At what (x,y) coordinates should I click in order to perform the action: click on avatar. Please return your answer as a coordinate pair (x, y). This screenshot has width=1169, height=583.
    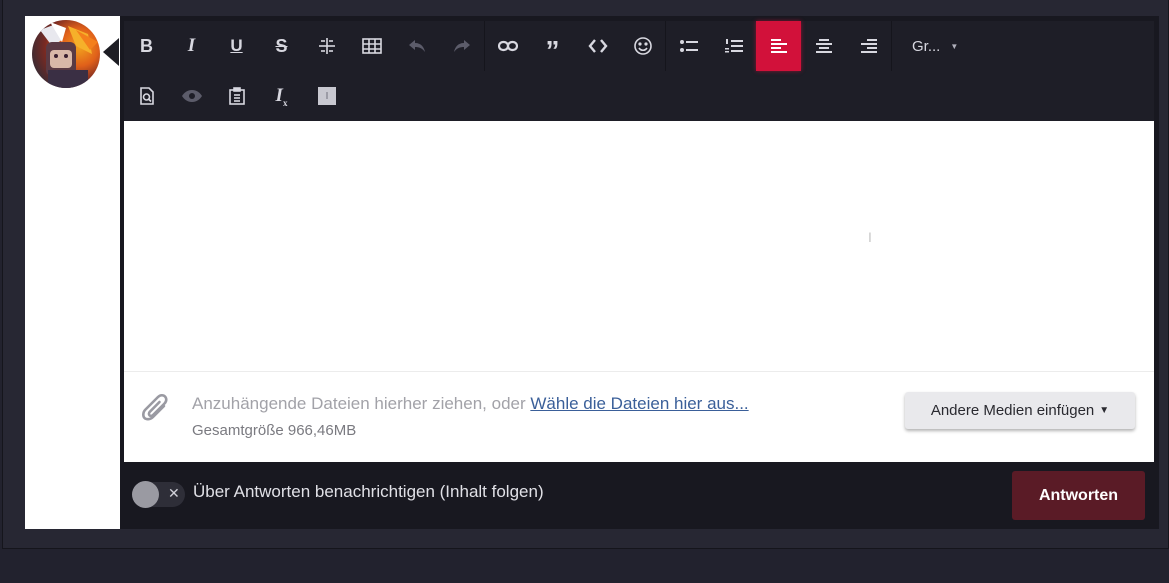
    Looking at the image, I should click on (66, 54).